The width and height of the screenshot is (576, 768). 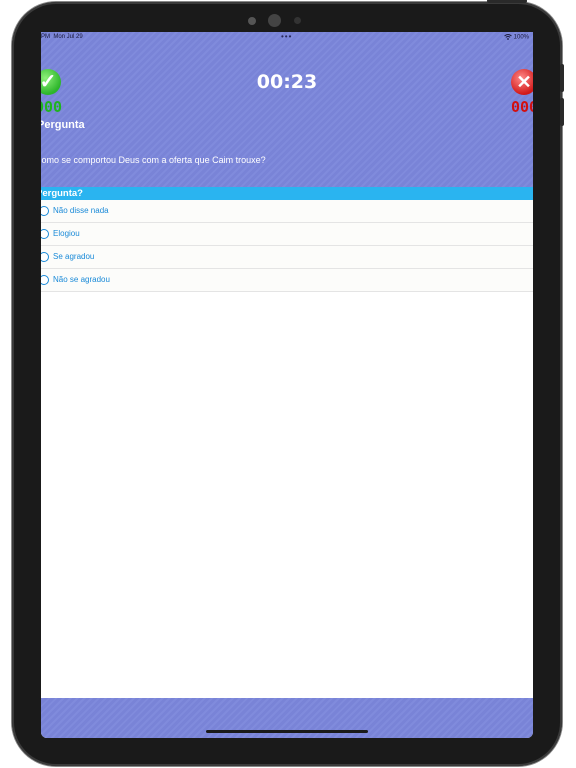 I want to click on battery-percent: 100%, so click(x=521, y=37).